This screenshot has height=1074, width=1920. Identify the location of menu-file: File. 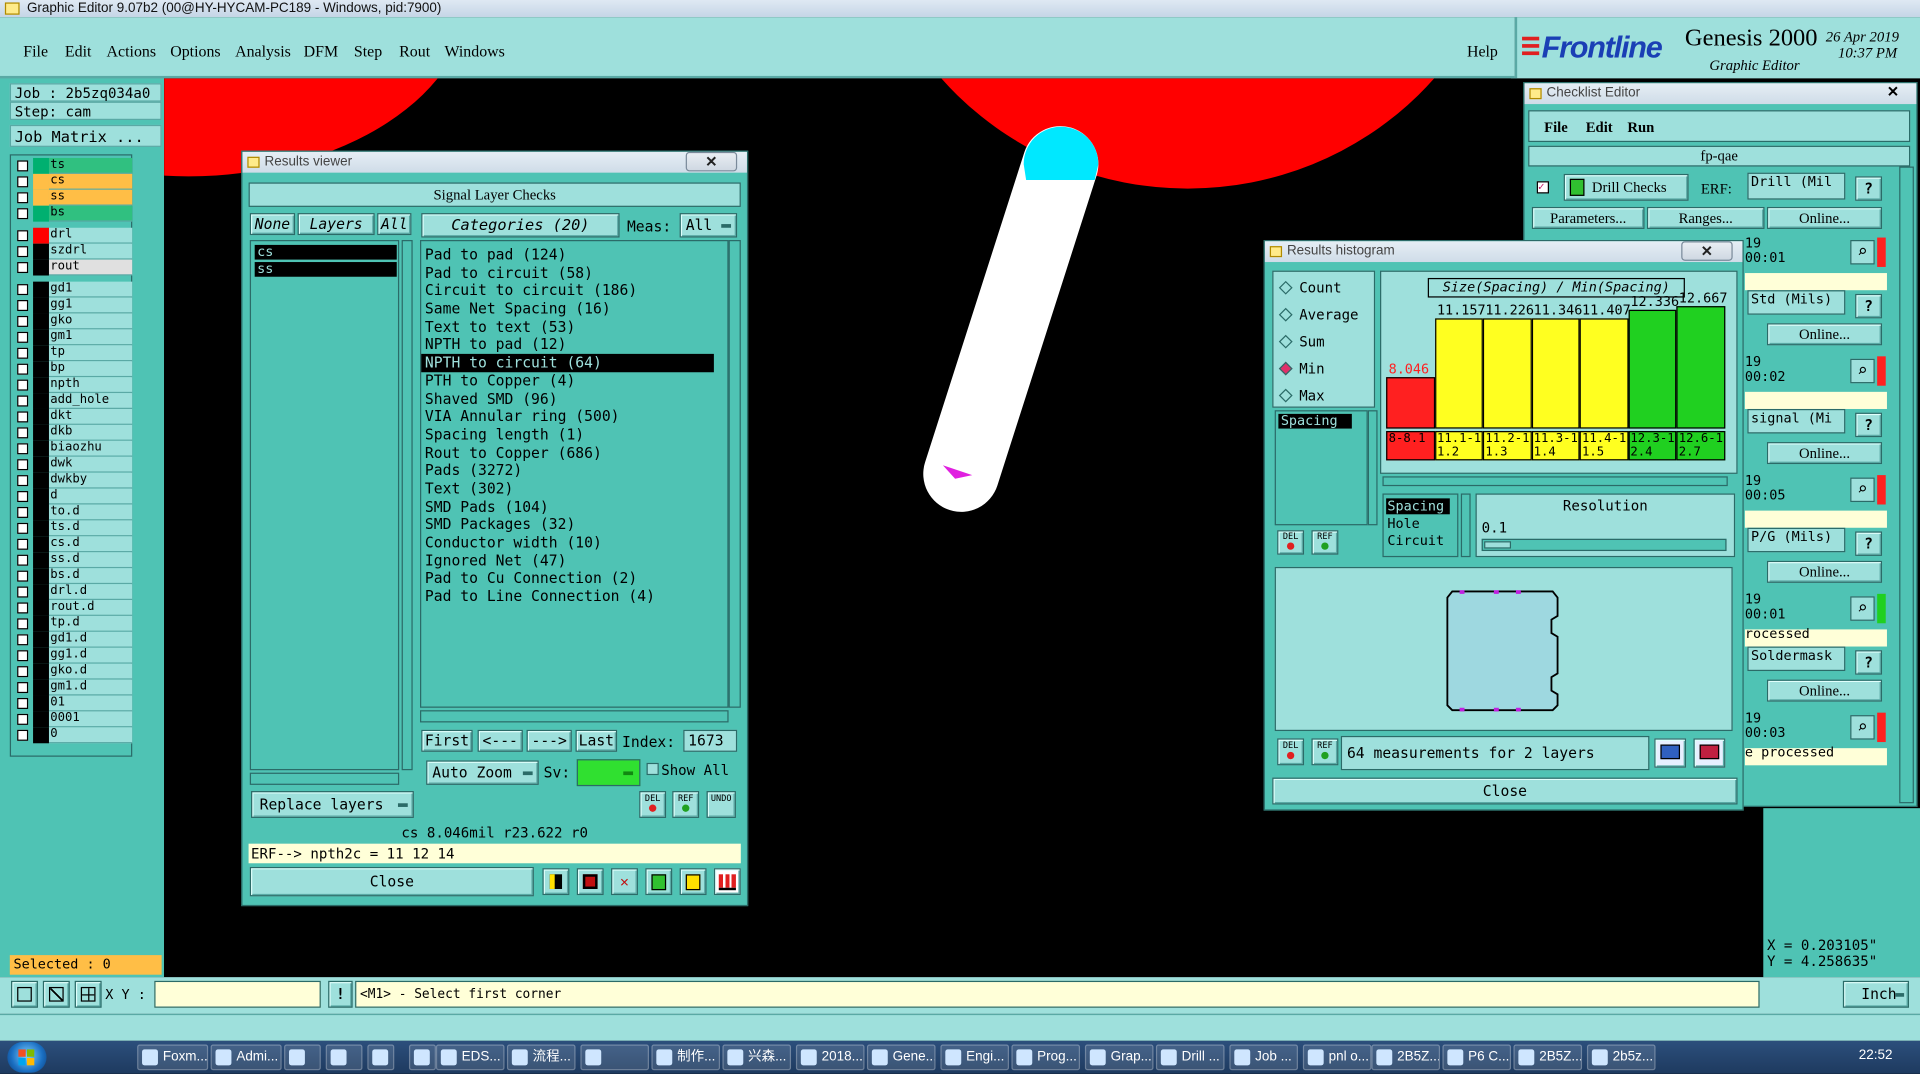
(35, 52).